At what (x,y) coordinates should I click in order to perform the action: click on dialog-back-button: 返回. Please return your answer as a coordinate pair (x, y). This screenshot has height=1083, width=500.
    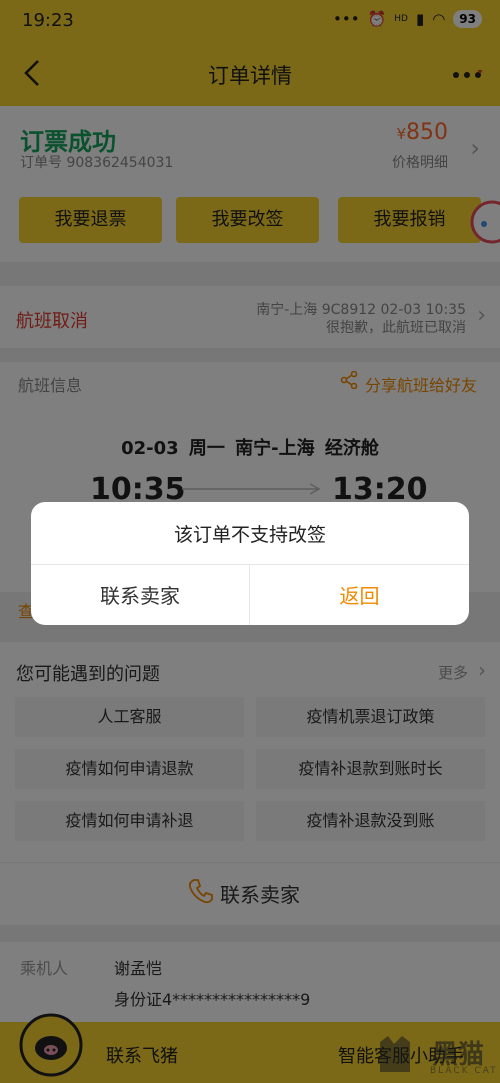
    Looking at the image, I should click on (359, 594).